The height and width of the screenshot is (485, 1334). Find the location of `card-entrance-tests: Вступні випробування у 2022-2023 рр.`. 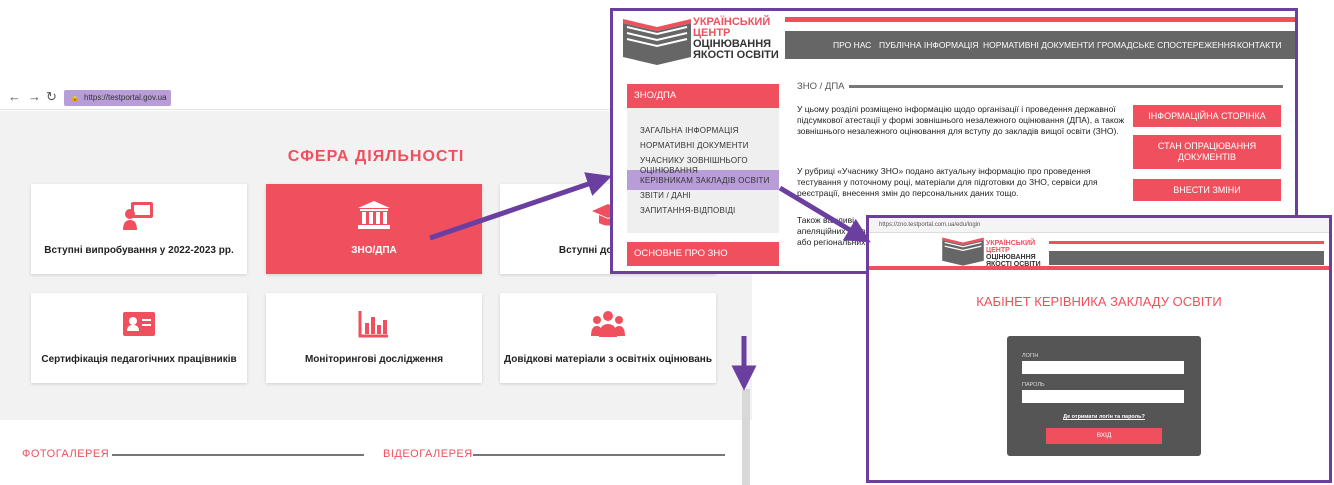

card-entrance-tests: Вступні випробування у 2022-2023 рр. is located at coordinates (139, 229).